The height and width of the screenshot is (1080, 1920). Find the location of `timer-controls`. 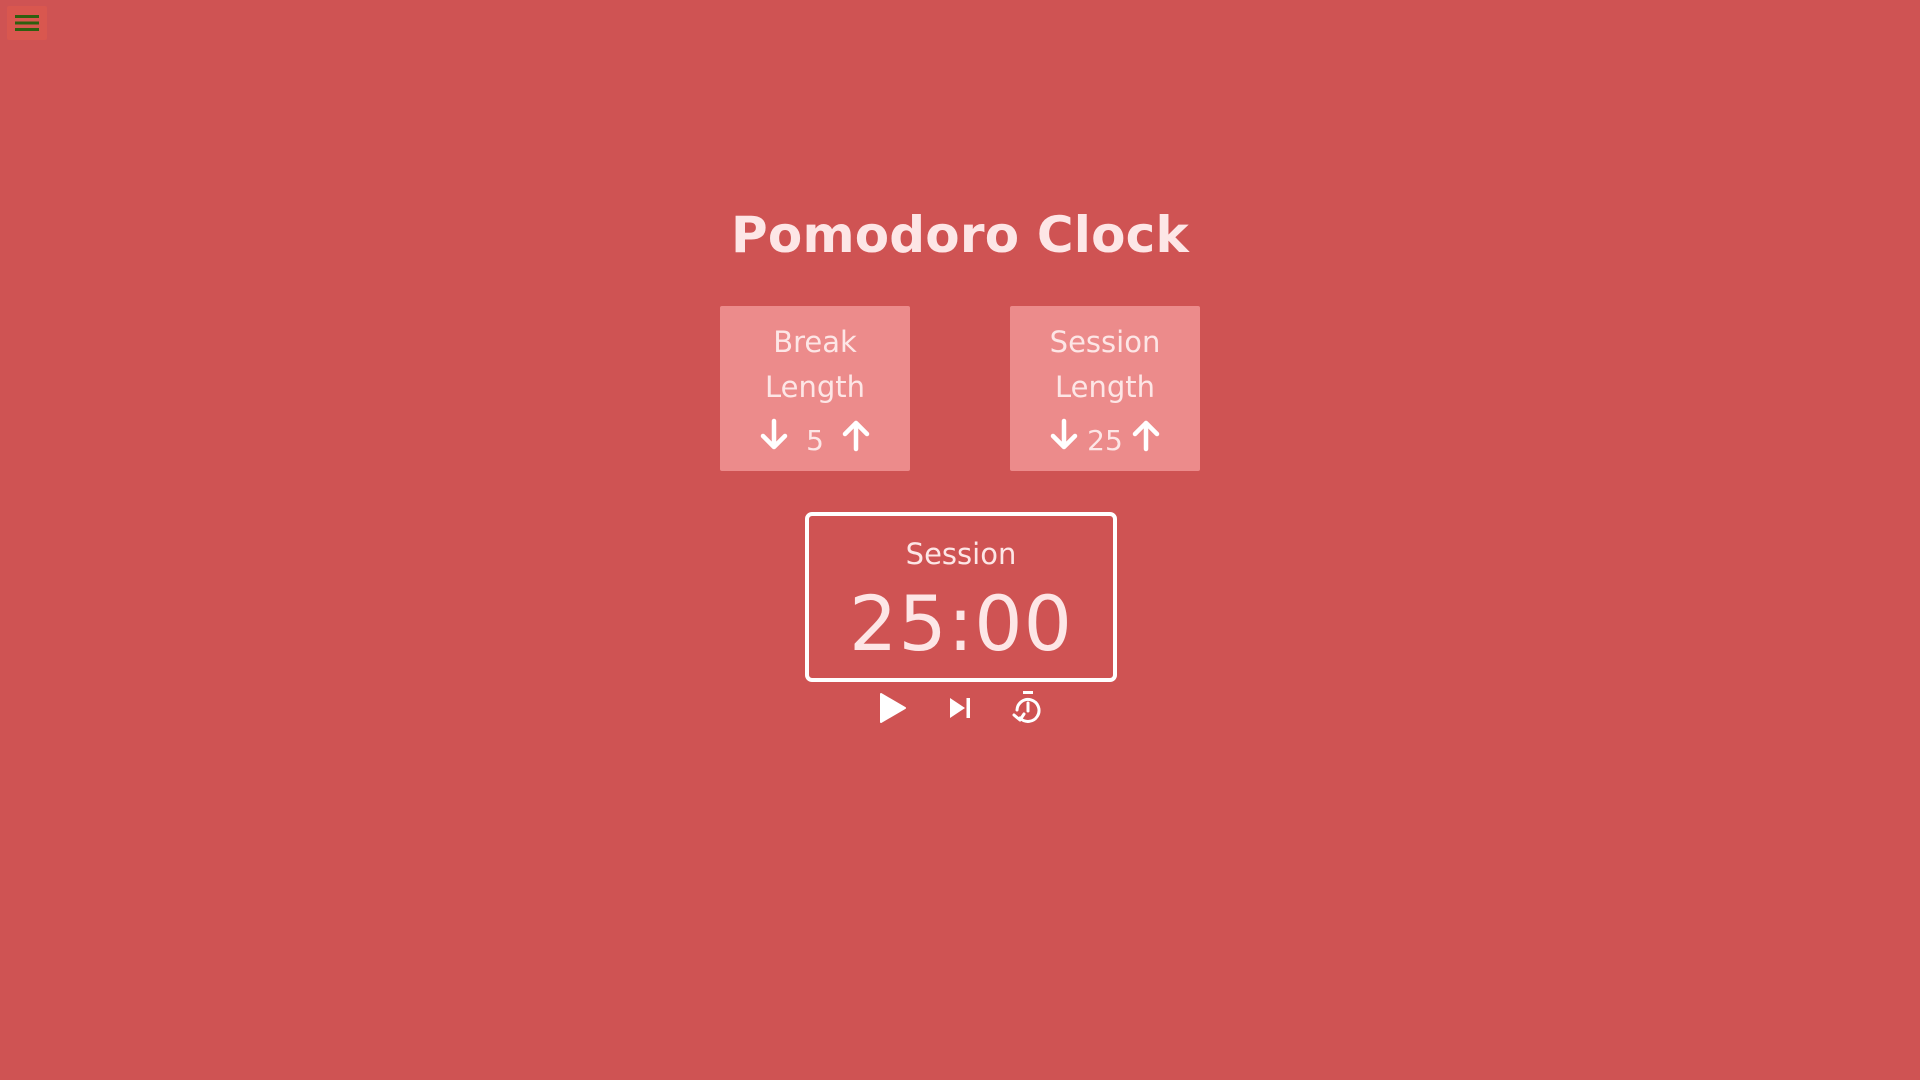

timer-controls is located at coordinates (960, 710).